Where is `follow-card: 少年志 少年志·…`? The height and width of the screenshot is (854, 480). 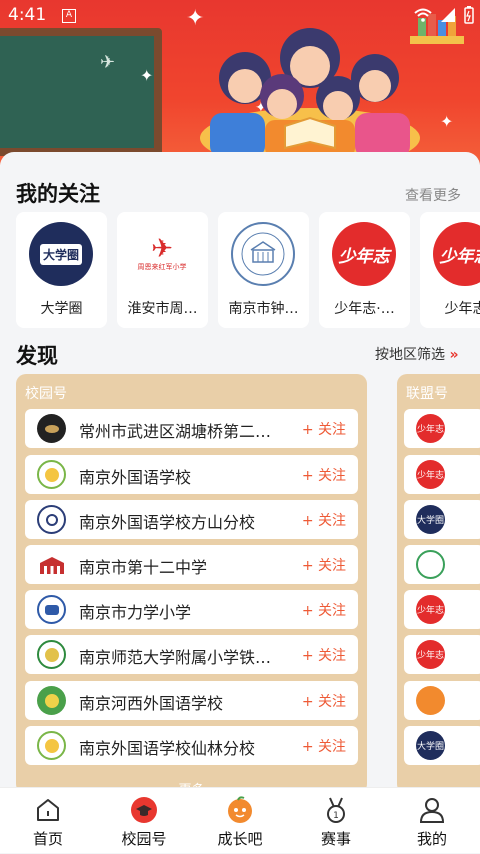 follow-card: 少年志 少年志·… is located at coordinates (364, 270).